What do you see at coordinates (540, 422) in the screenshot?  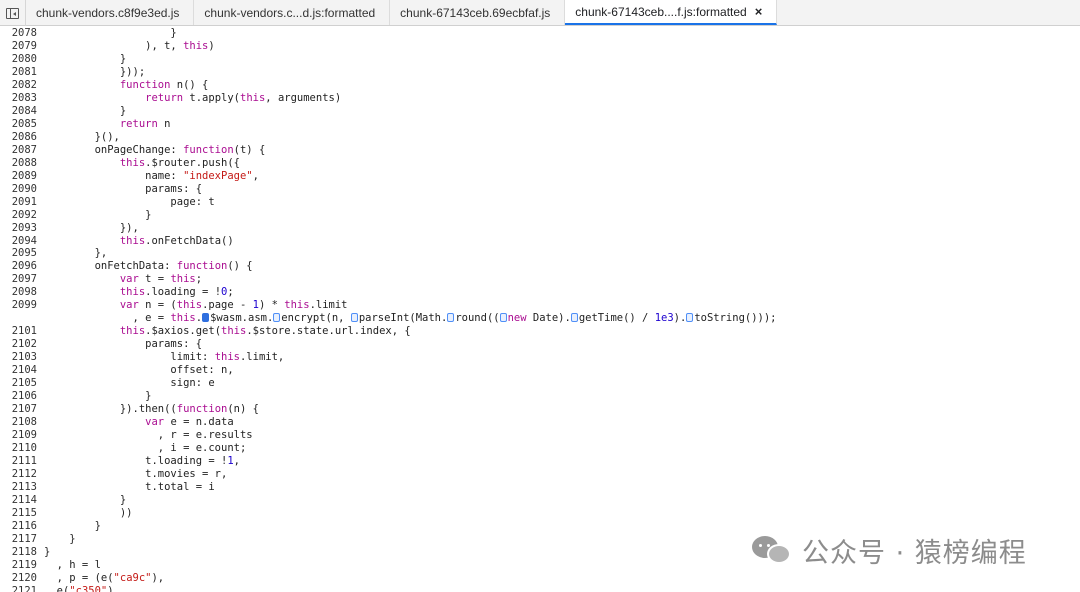 I see `code-line: 2108 var e = n.data` at bounding box center [540, 422].